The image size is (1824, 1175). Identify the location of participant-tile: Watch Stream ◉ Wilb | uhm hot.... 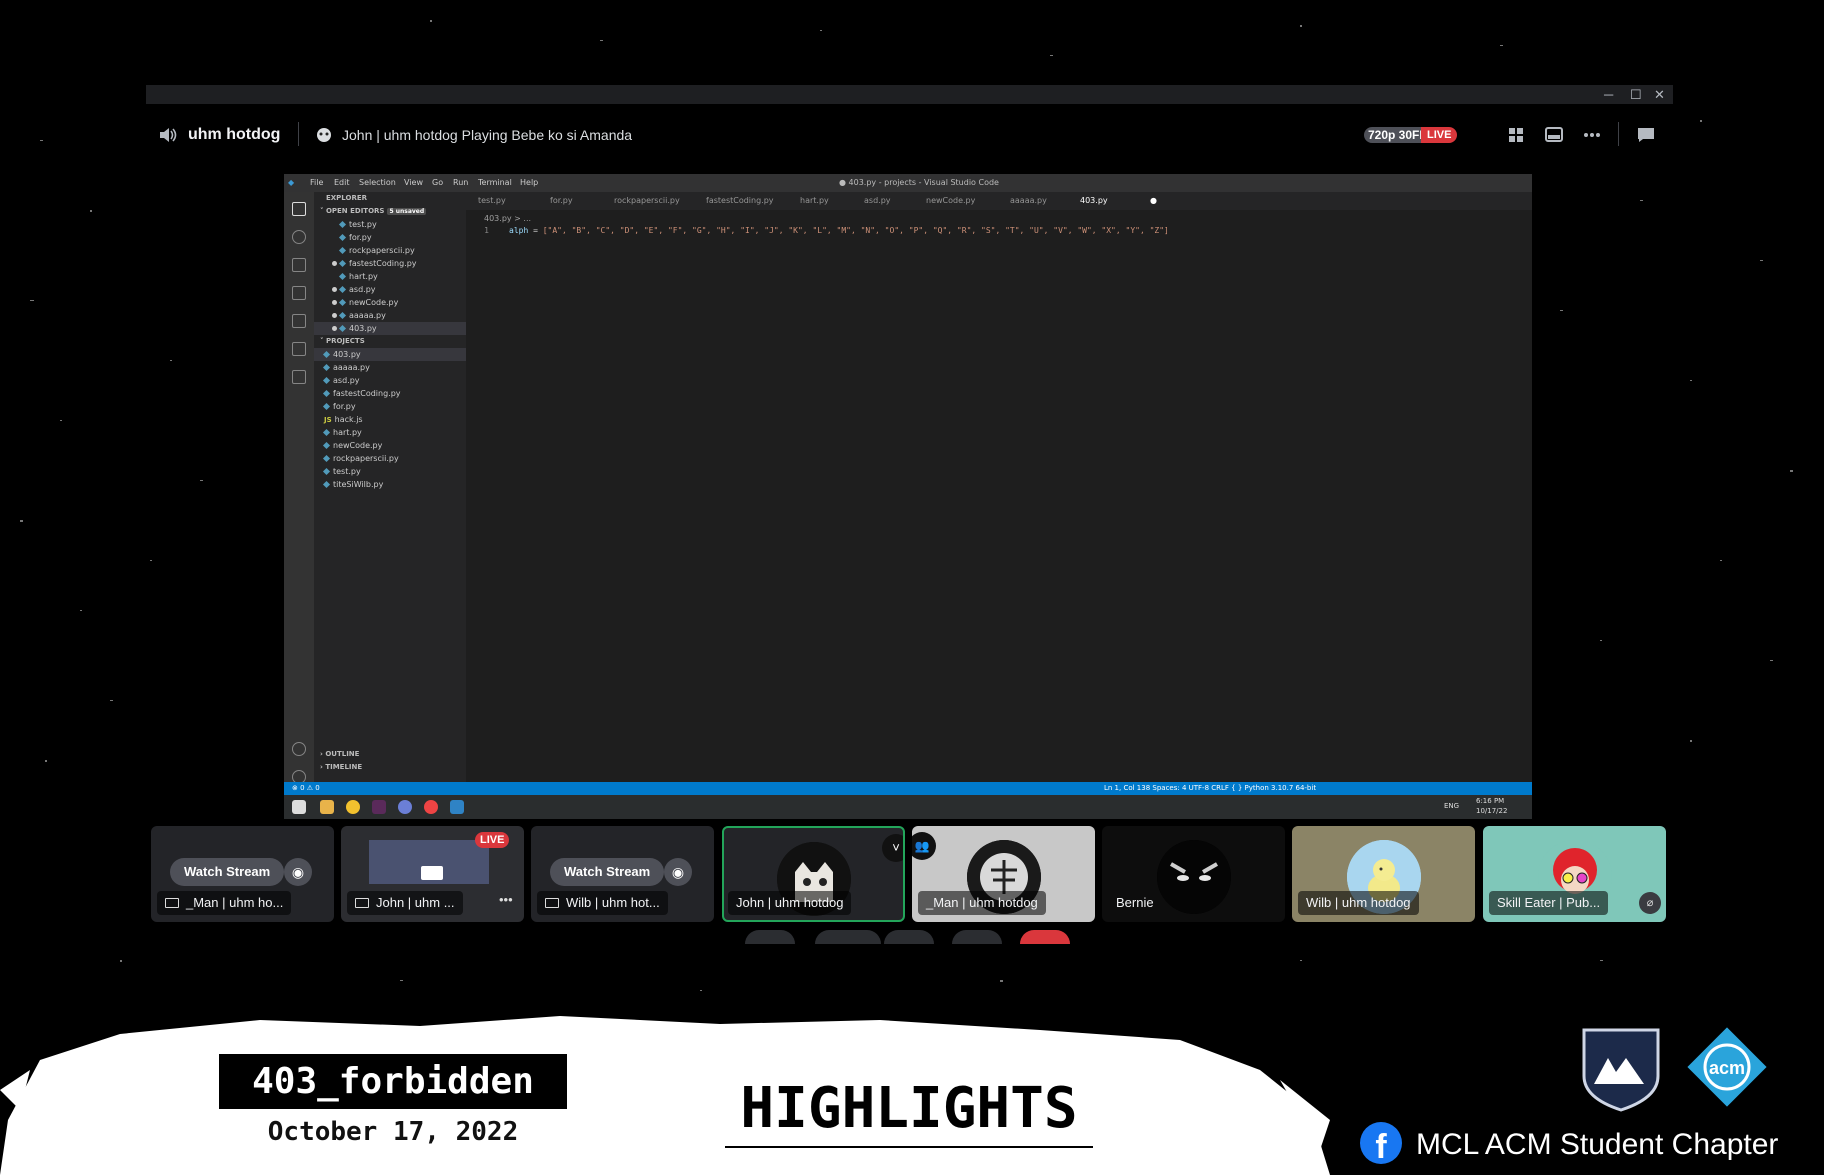
(622, 874).